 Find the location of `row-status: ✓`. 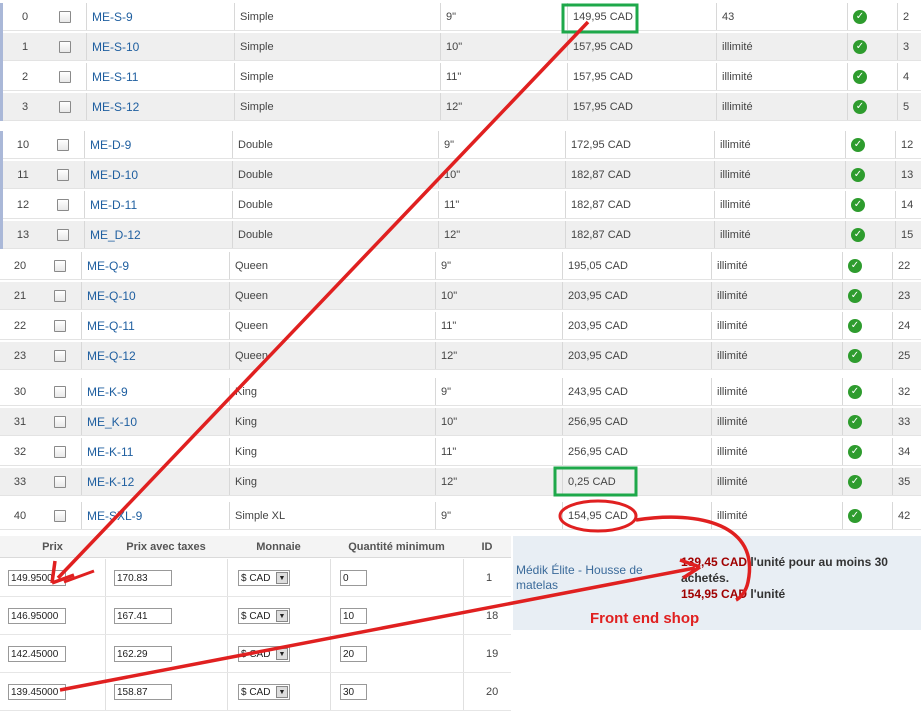

row-status: ✓ is located at coordinates (860, 16).